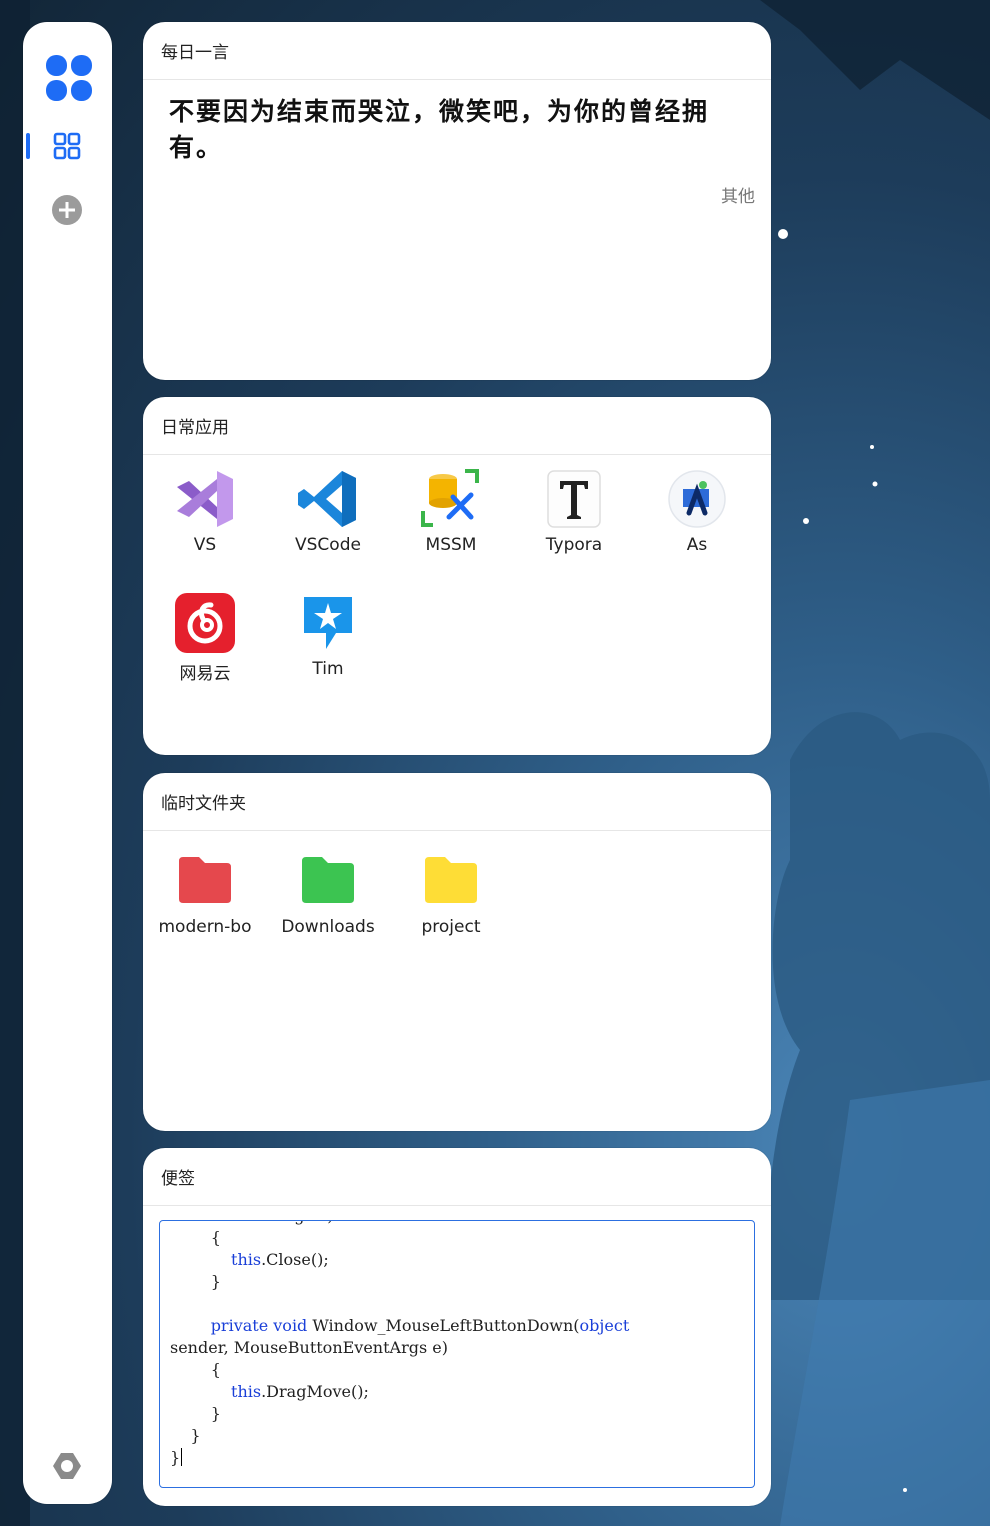 This screenshot has width=990, height=1526. What do you see at coordinates (574, 499) in the screenshot?
I see `typora-icon` at bounding box center [574, 499].